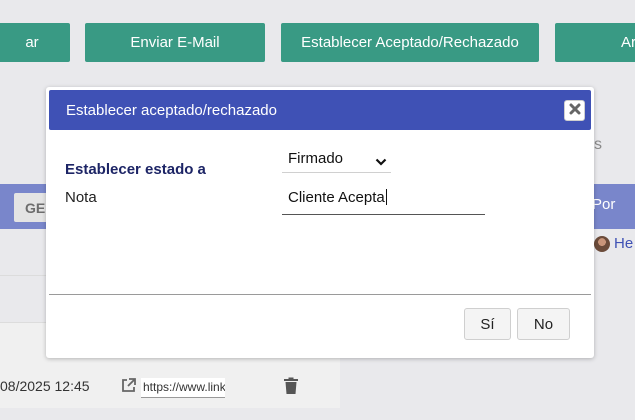  I want to click on toolbar-button-label: ar, so click(32, 42).